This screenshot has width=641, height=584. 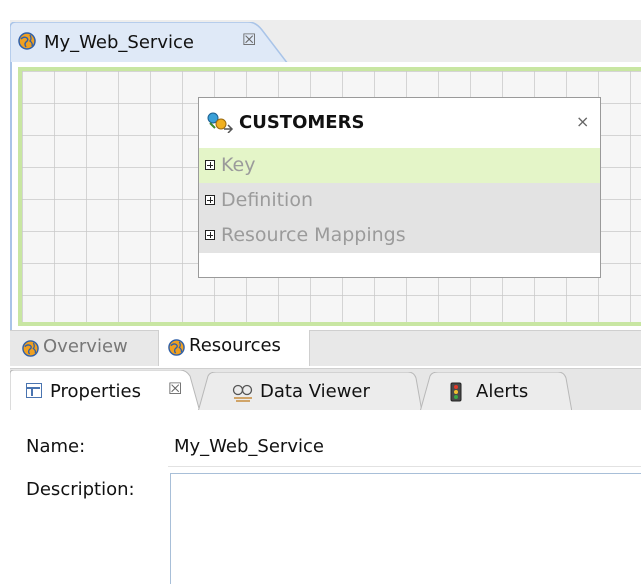 What do you see at coordinates (119, 42) in the screenshot?
I see `editor-tab-title: My_Web_Service` at bounding box center [119, 42].